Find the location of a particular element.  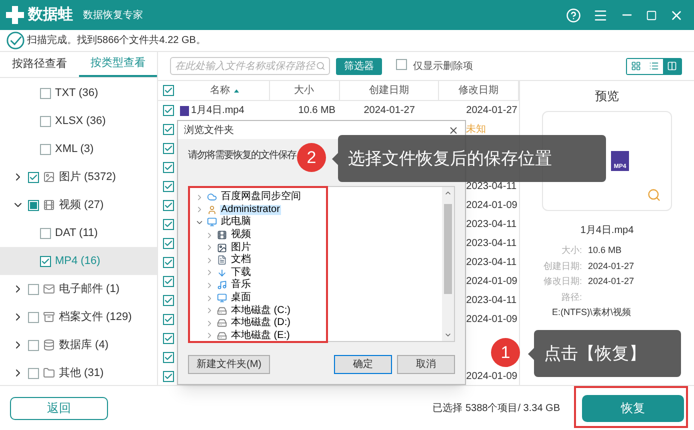

dialog-button: 取消 is located at coordinates (426, 364).